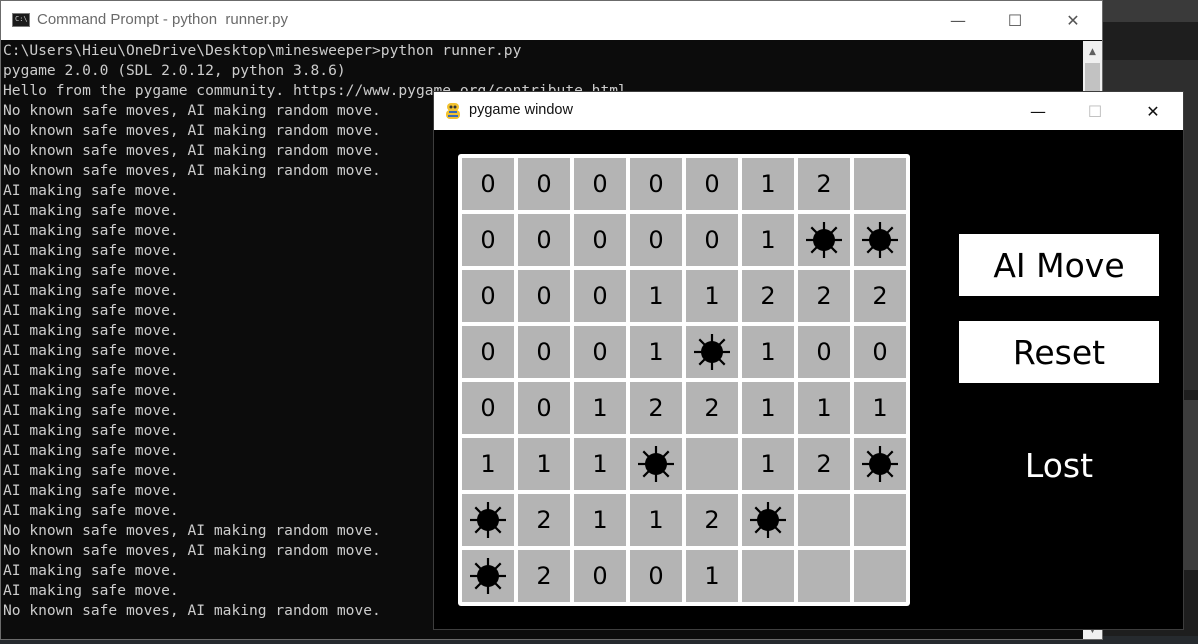  Describe the element at coordinates (1059, 265) in the screenshot. I see `ai-move-button: AI Move` at that location.